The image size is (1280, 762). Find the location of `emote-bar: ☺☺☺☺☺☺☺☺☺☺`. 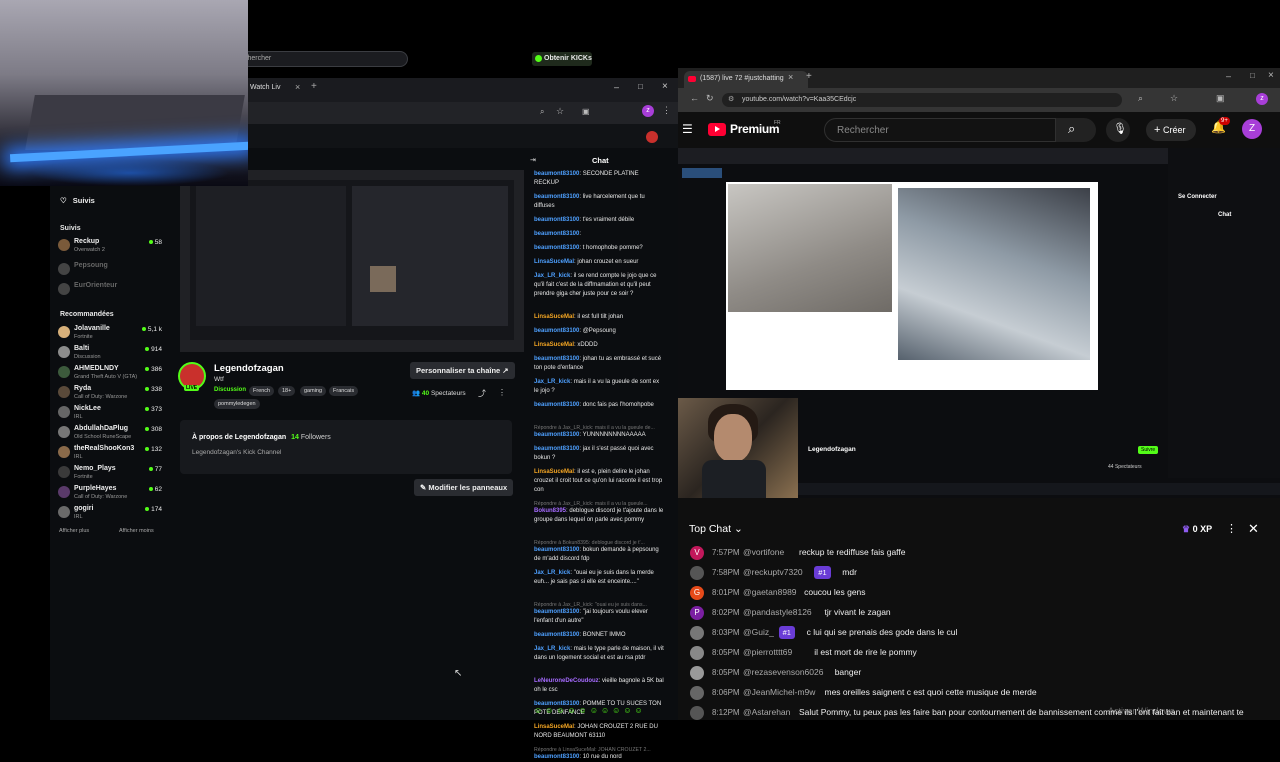

emote-bar: ☺☺☺☺☺☺☺☺☺☺ is located at coordinates (590, 710).